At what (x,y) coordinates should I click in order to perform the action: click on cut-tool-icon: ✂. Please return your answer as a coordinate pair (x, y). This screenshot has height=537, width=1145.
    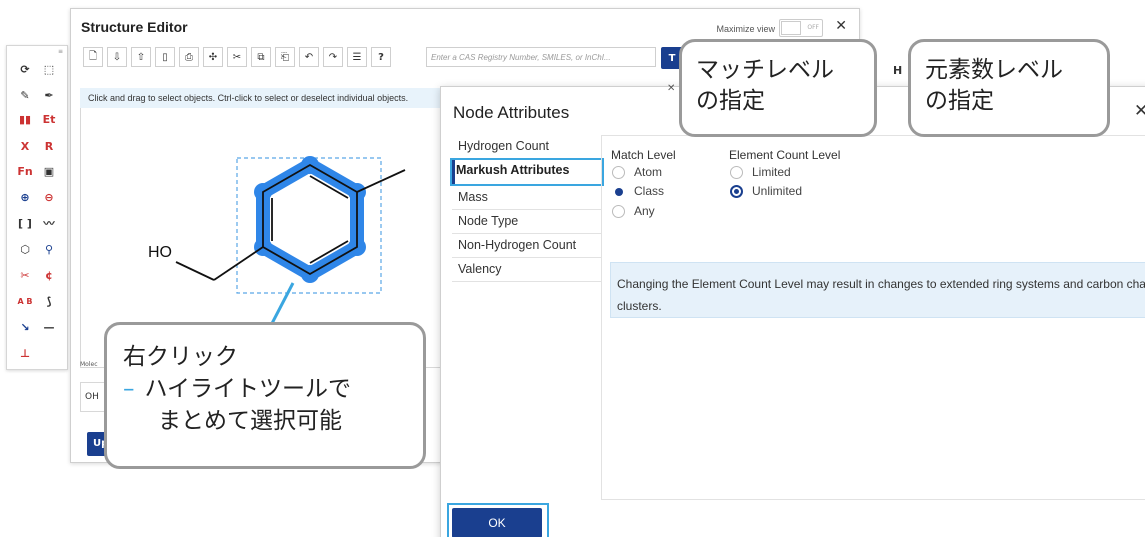
    Looking at the image, I should click on (237, 57).